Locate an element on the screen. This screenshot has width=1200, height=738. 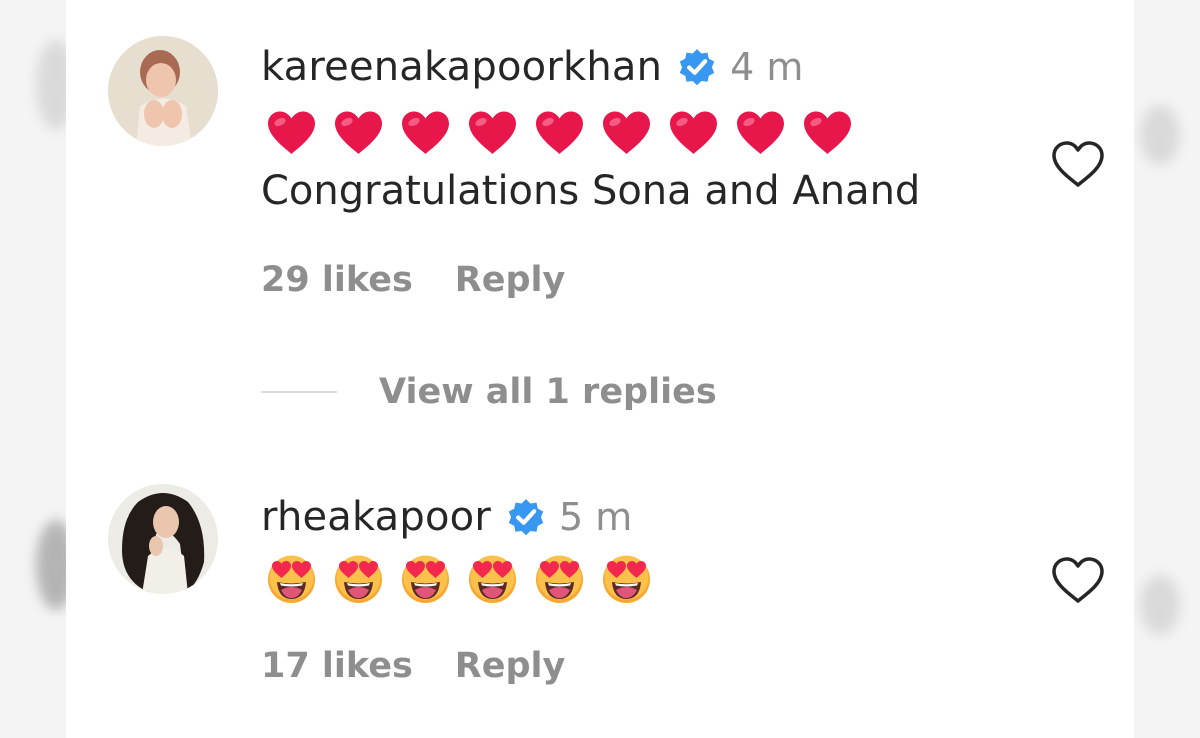
comment-meta: 29 likes Reply is located at coordinates (413, 280).